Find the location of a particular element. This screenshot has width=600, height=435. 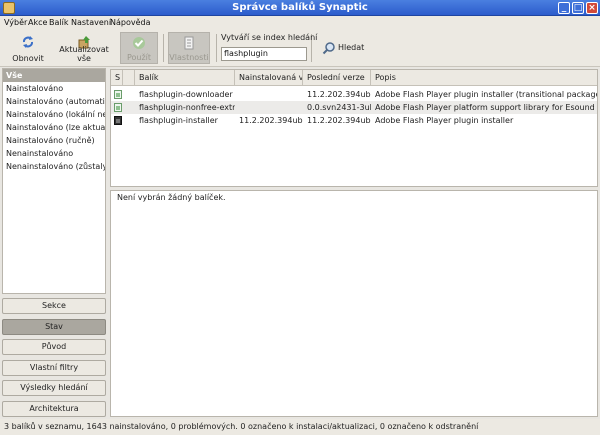

window-title: Správce balíků Synaptic is located at coordinates (300, 7).